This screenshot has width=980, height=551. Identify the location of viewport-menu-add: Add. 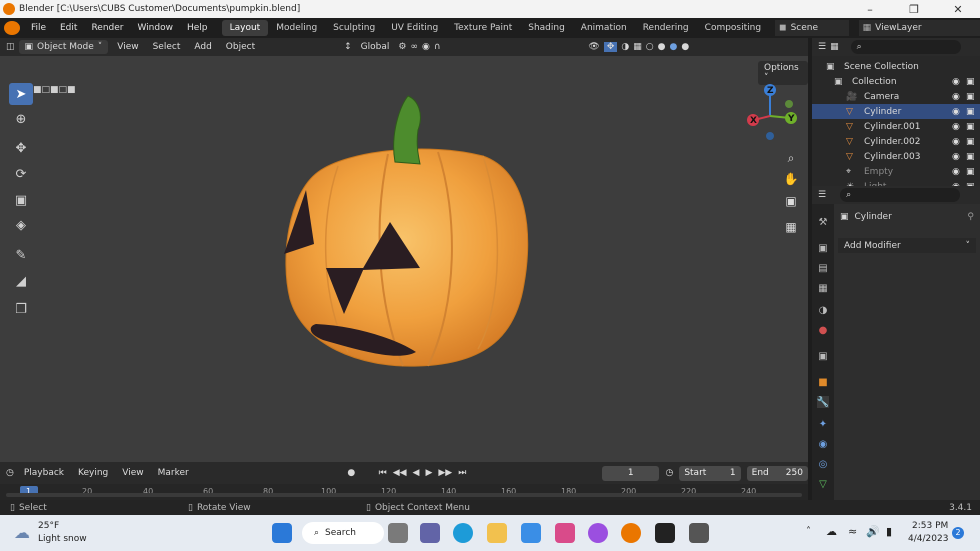
(202, 47).